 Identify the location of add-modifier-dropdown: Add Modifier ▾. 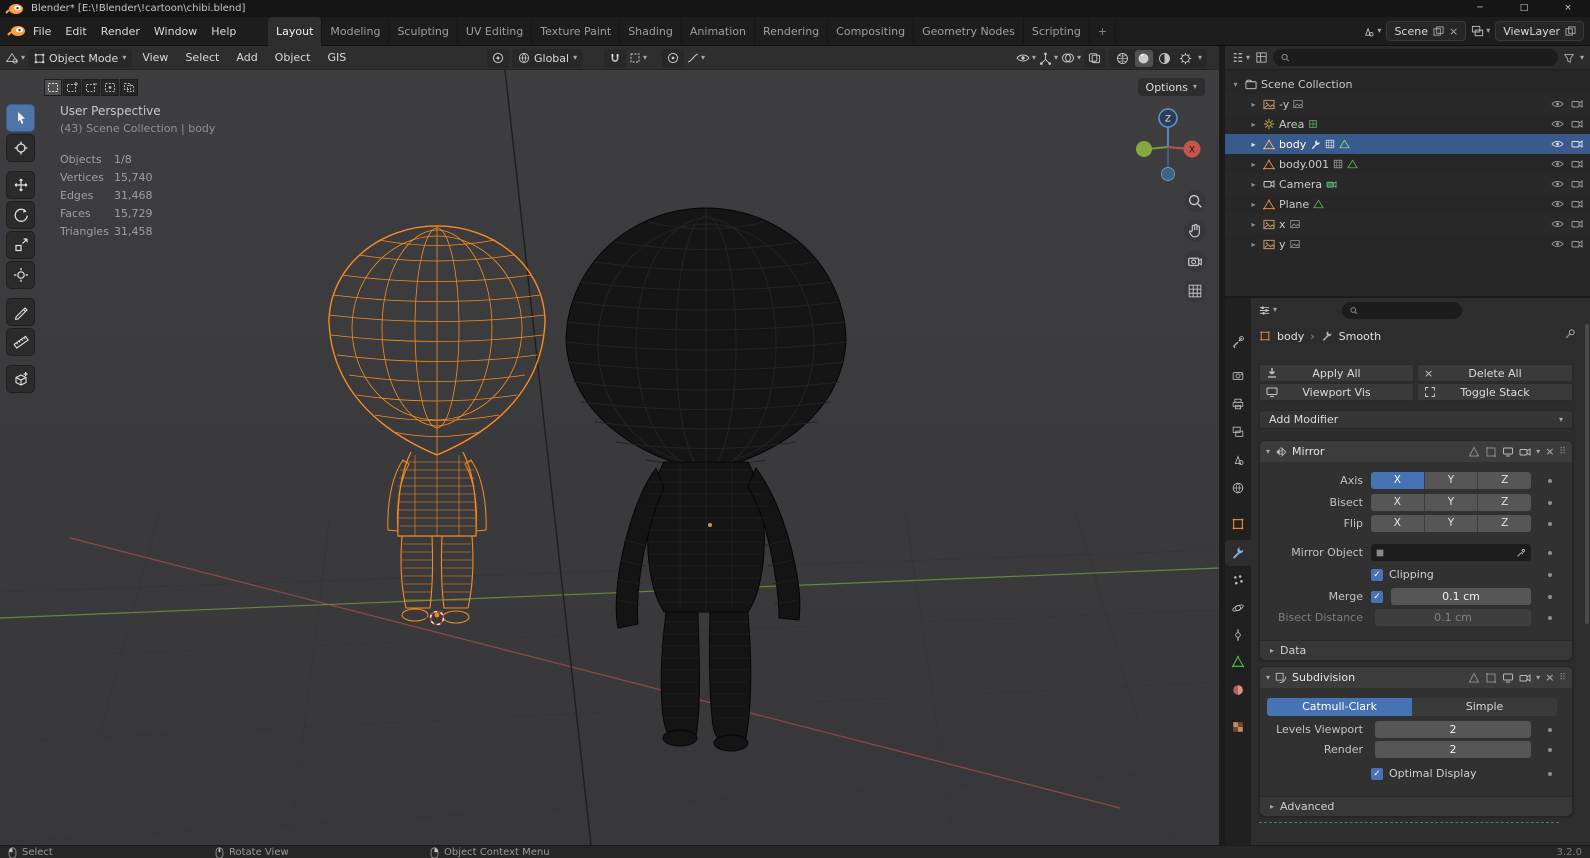
(1416, 419).